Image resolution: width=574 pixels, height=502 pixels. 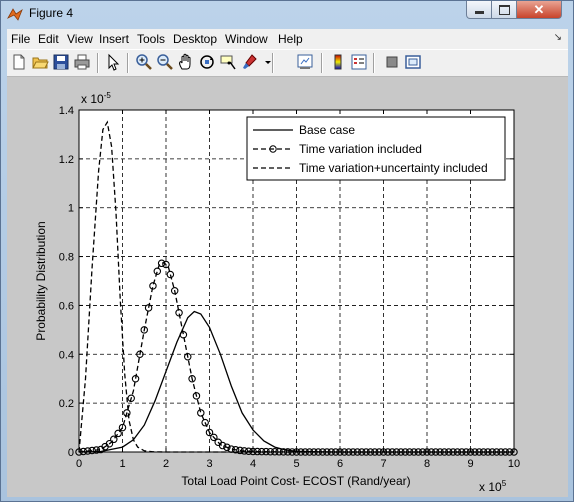 I want to click on menu-insert: Insert, so click(x=114, y=39).